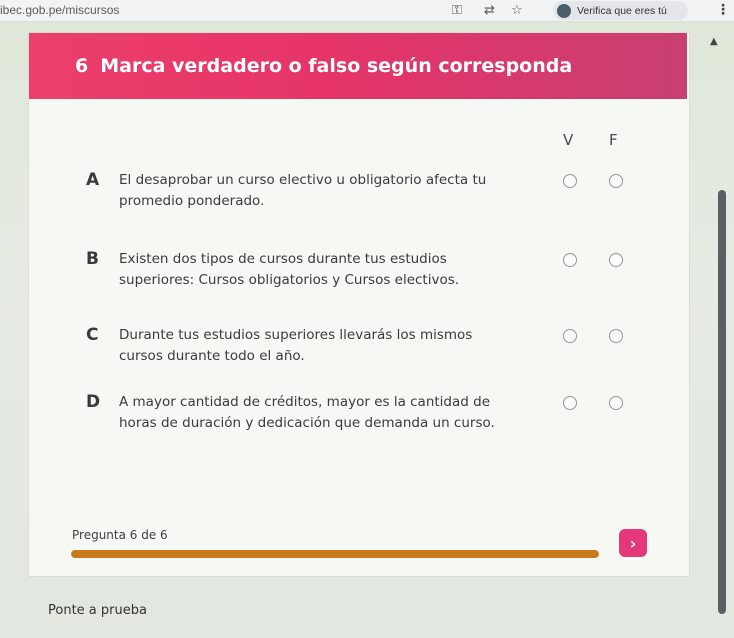 The height and width of the screenshot is (638, 734). Describe the element at coordinates (92, 259) in the screenshot. I see `statement-letter: B` at that location.